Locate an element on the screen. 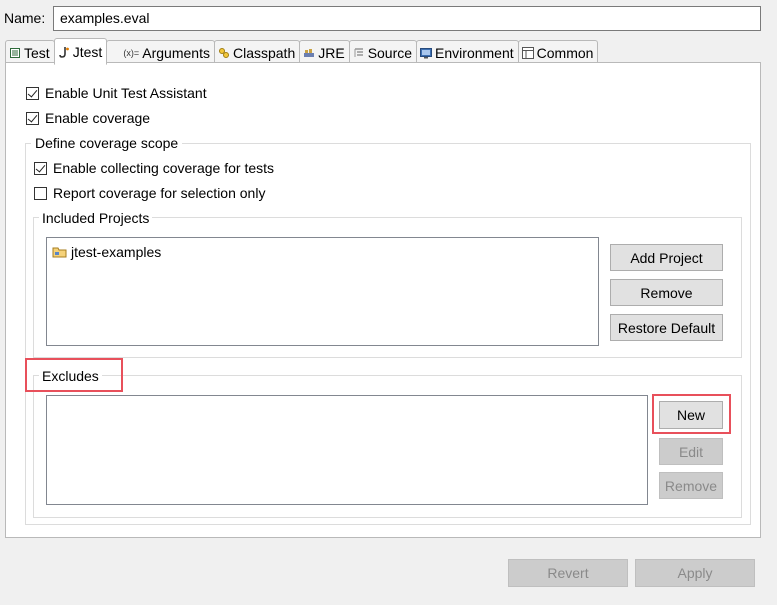 This screenshot has width=777, height=605. enable-coverage-option: Enable coverage is located at coordinates (88, 118).